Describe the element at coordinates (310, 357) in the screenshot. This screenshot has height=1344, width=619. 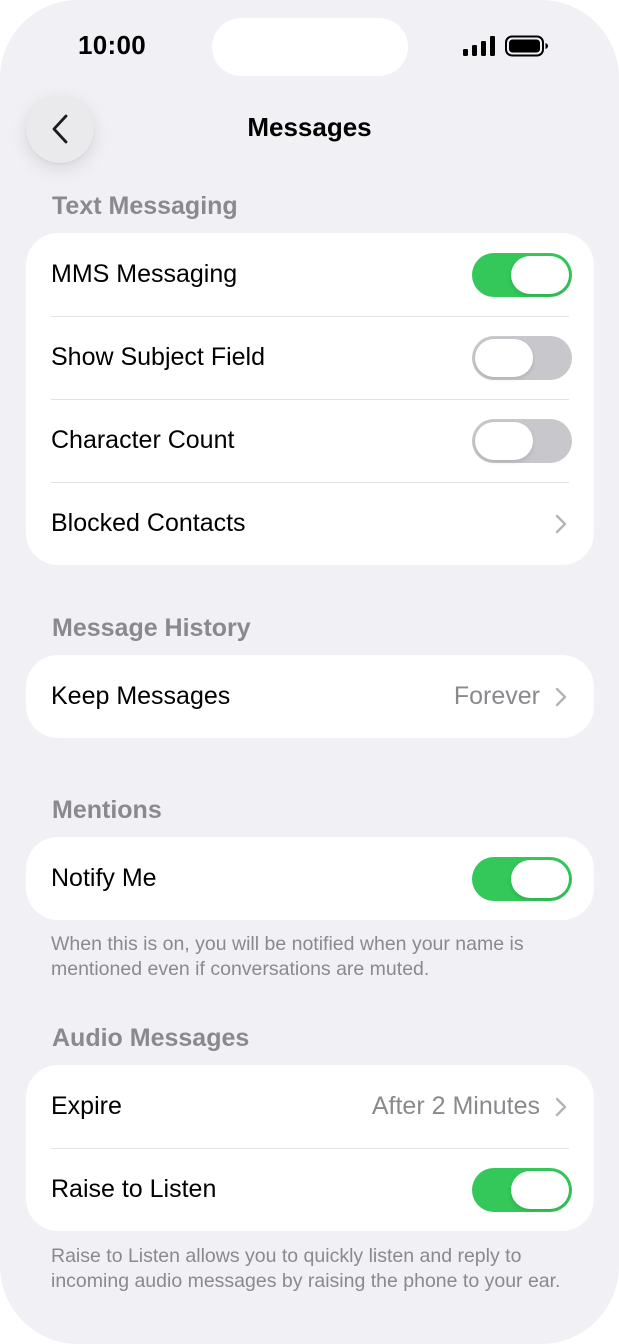
I see `row-show-subject-field: Show Subject Field` at that location.